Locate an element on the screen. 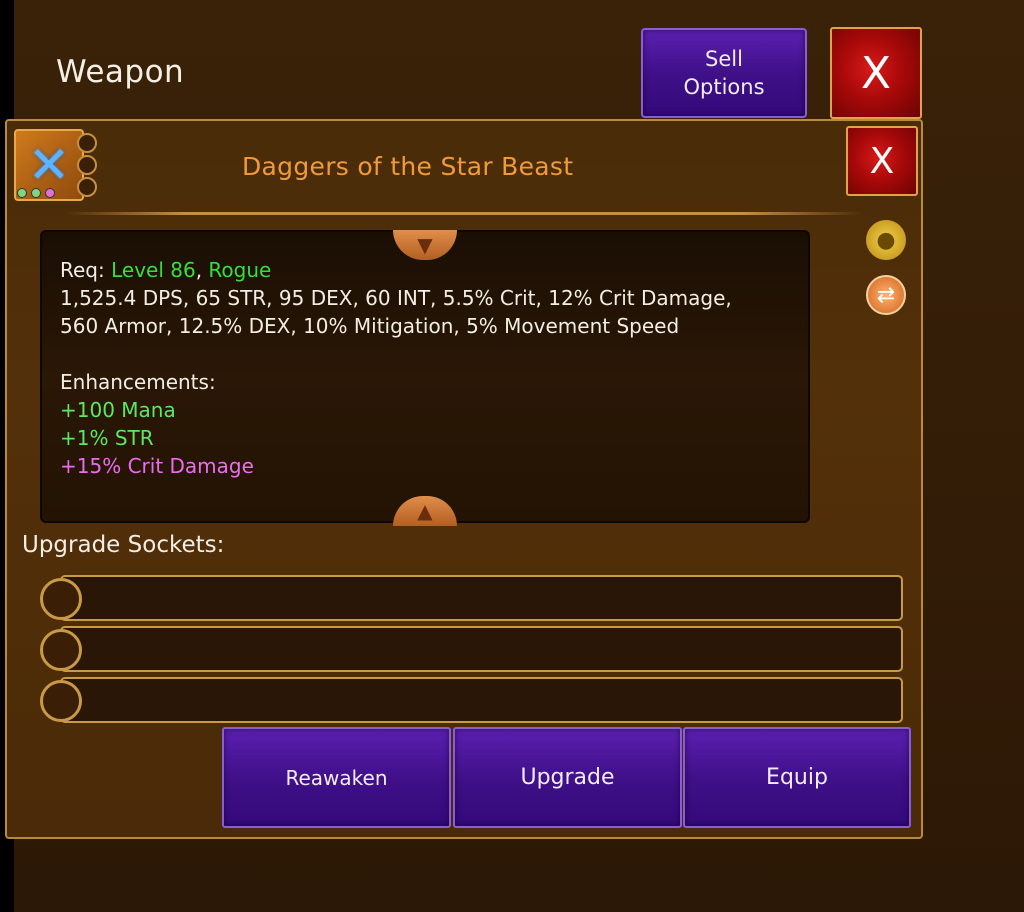  page-title: Weapon is located at coordinates (120, 72).